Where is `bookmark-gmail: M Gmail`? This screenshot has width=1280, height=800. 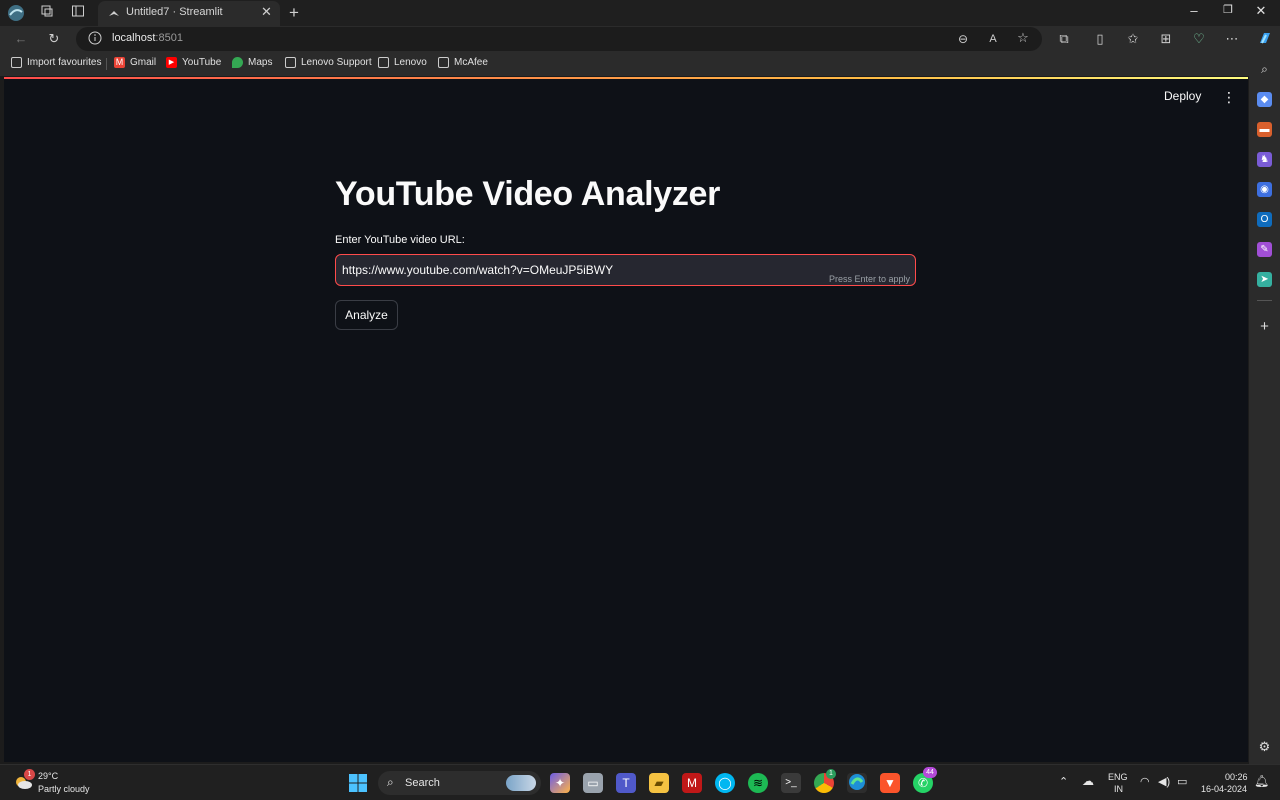 bookmark-gmail: M Gmail is located at coordinates (135, 62).